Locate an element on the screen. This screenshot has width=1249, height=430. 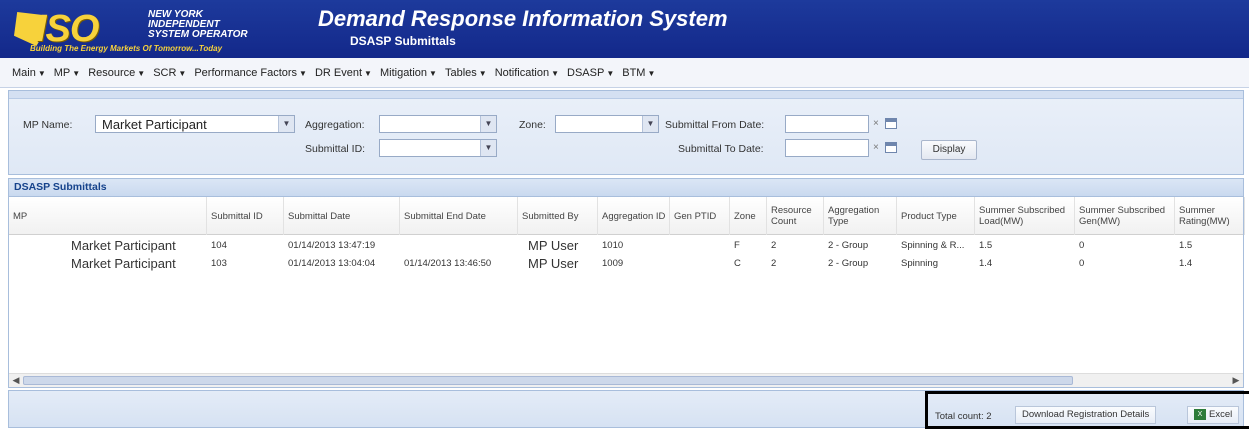
menu-label: Resource is located at coordinates (112, 72).